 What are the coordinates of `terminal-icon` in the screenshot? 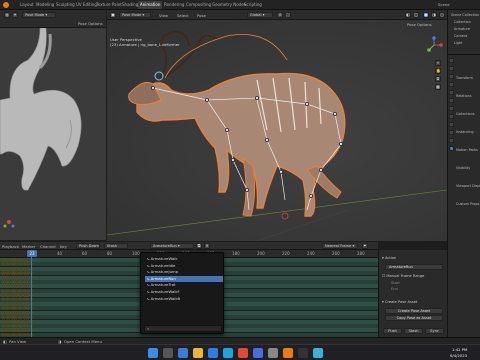 It's located at (303, 353).